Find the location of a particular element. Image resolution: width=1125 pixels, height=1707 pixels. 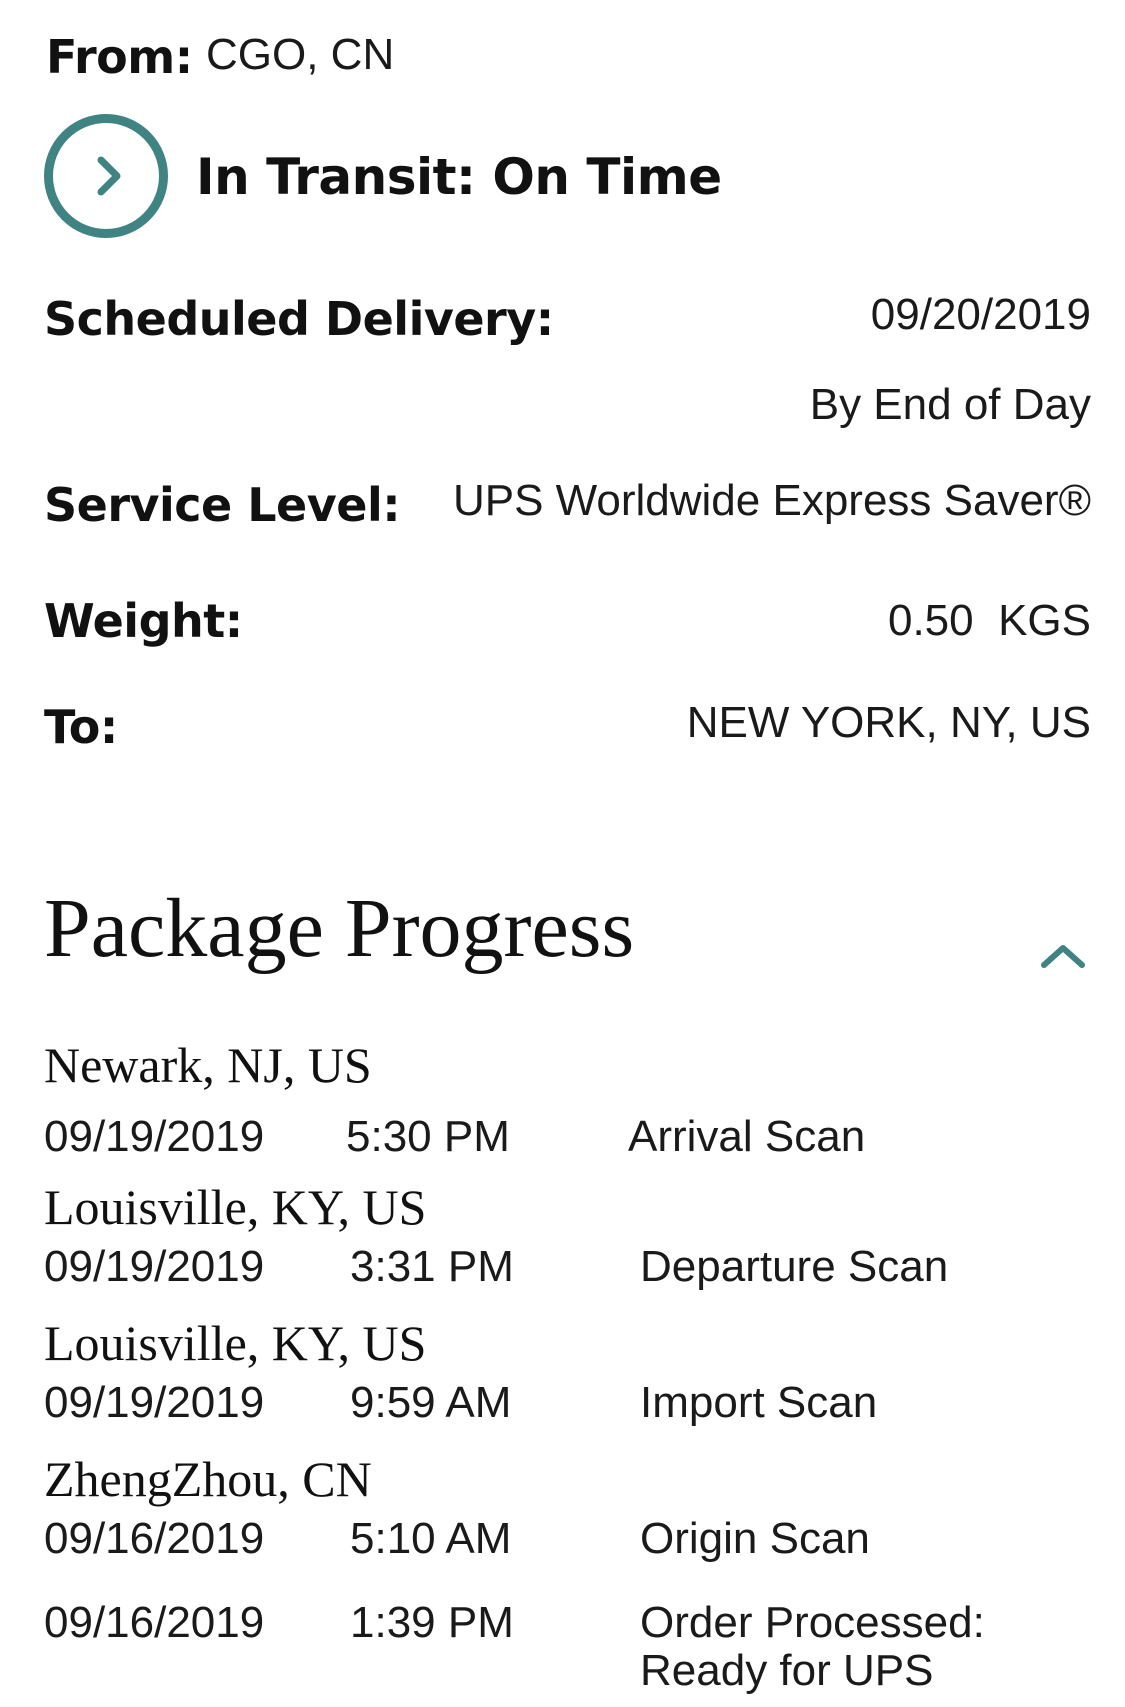

event-activity: Order Processed: is located at coordinates (812, 1622).